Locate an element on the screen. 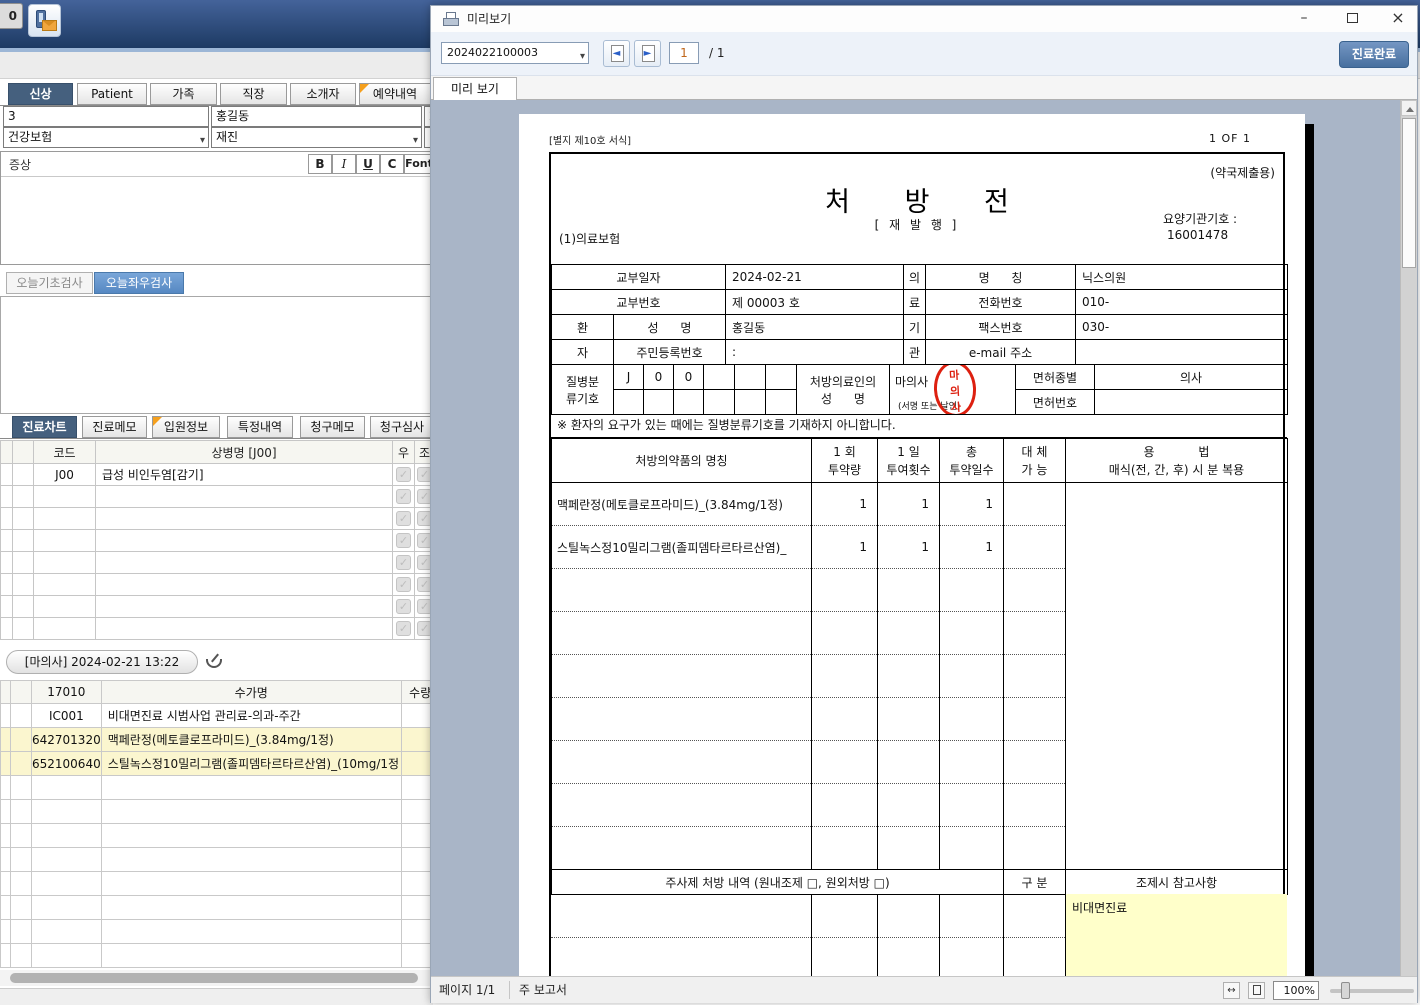  chart-tabbar: 진료차트 진료메모 입원정보 특정내역 청구메모 청구심사 is located at coordinates (217, 427).